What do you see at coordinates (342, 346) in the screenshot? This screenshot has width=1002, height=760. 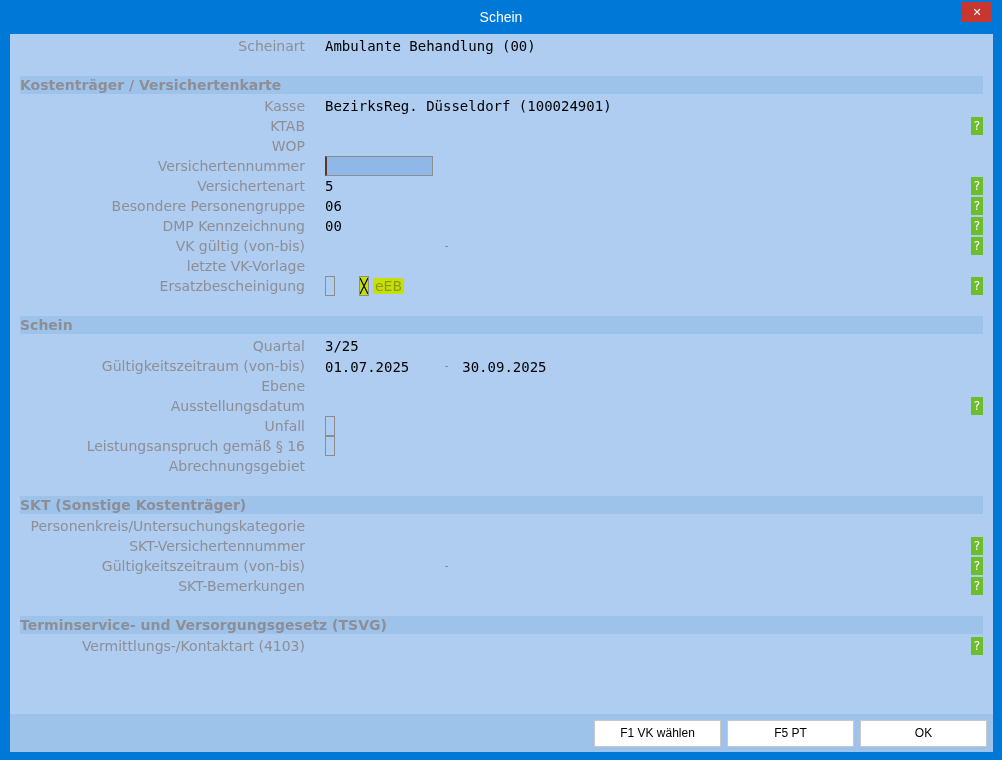 I see `field-value: 3/25` at bounding box center [342, 346].